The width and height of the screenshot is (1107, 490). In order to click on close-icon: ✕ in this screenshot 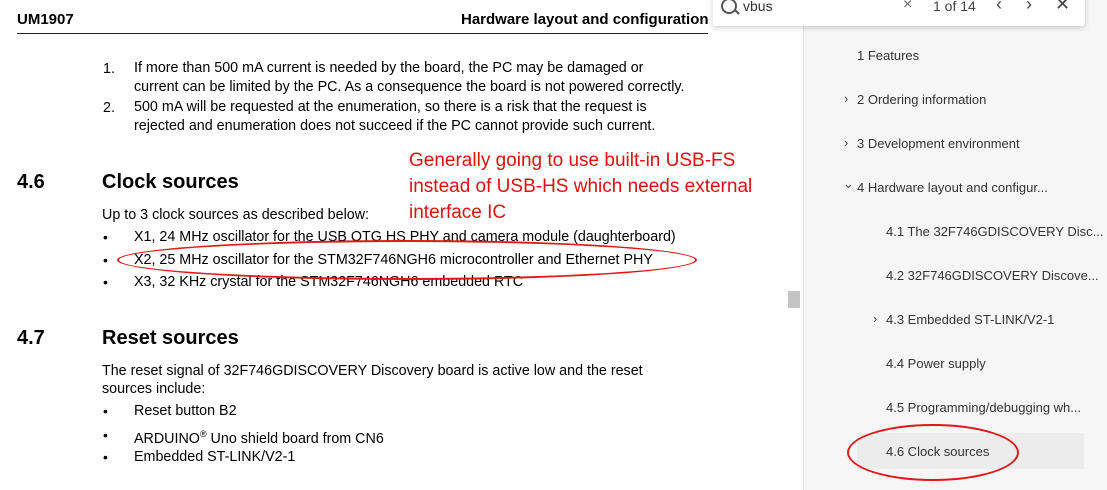, I will do `click(1062, 7)`.